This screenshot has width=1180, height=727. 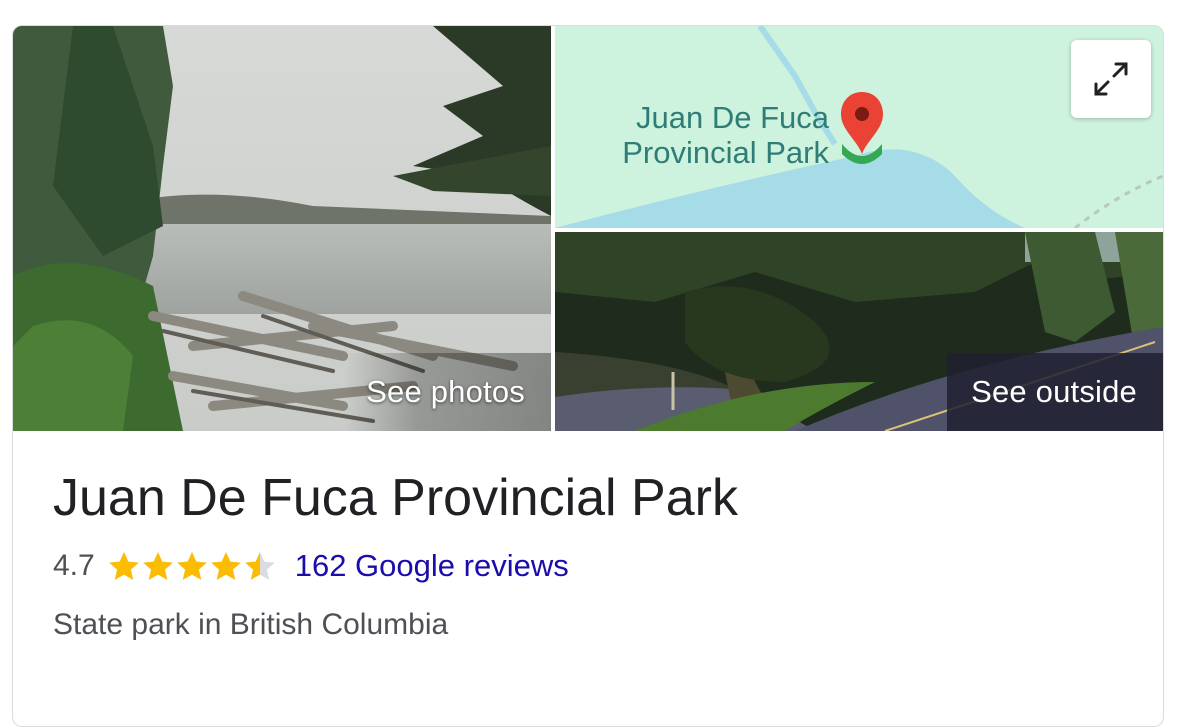 I want to click on map-pin-icon, so click(x=862, y=130).